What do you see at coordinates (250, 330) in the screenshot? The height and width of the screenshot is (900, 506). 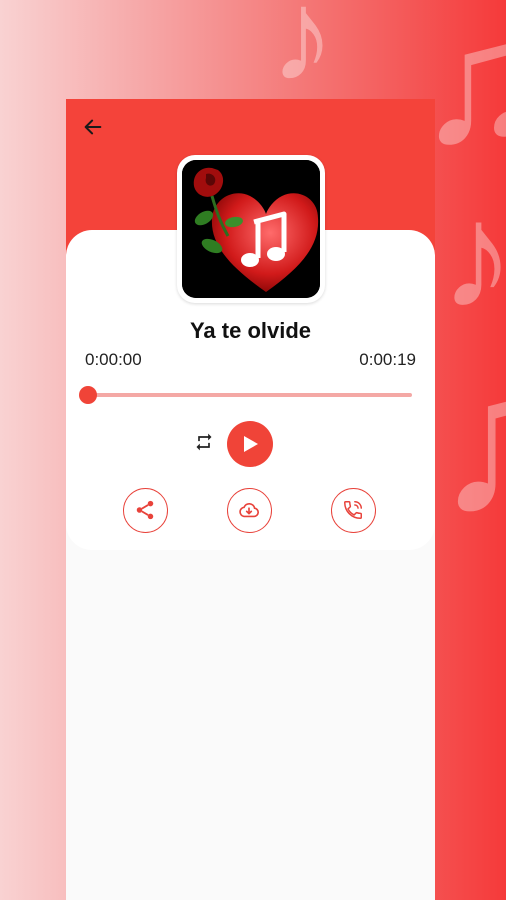 I see `song-title: Ya te olvide` at bounding box center [250, 330].